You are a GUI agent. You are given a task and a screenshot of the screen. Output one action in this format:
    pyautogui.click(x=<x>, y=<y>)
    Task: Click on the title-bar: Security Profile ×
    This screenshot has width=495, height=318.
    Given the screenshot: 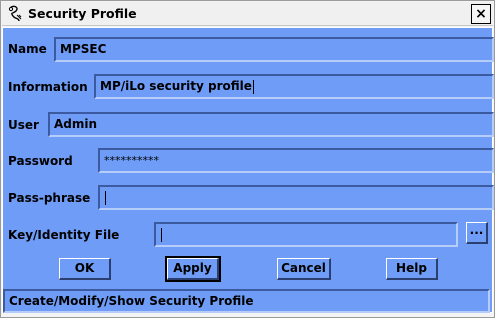 What is the action you would take?
    pyautogui.click(x=247, y=14)
    